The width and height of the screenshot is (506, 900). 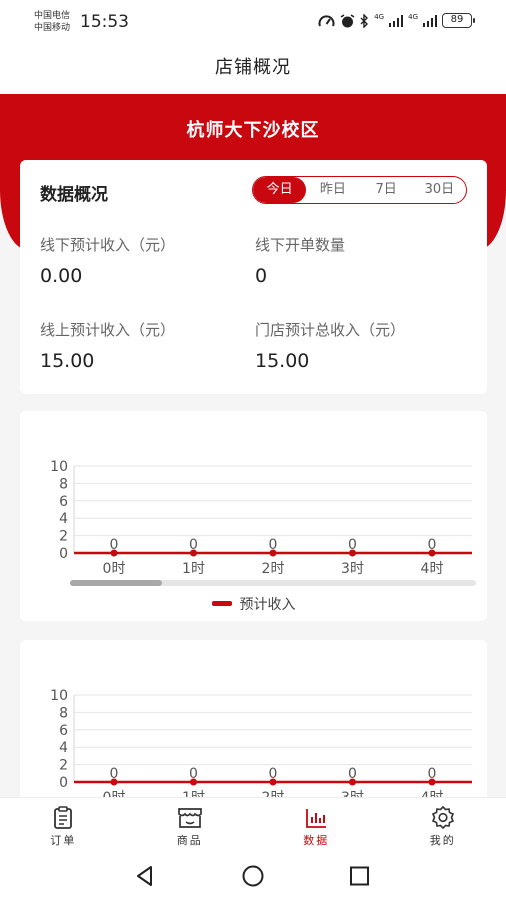 I want to click on bluetooth-icon, so click(x=364, y=20).